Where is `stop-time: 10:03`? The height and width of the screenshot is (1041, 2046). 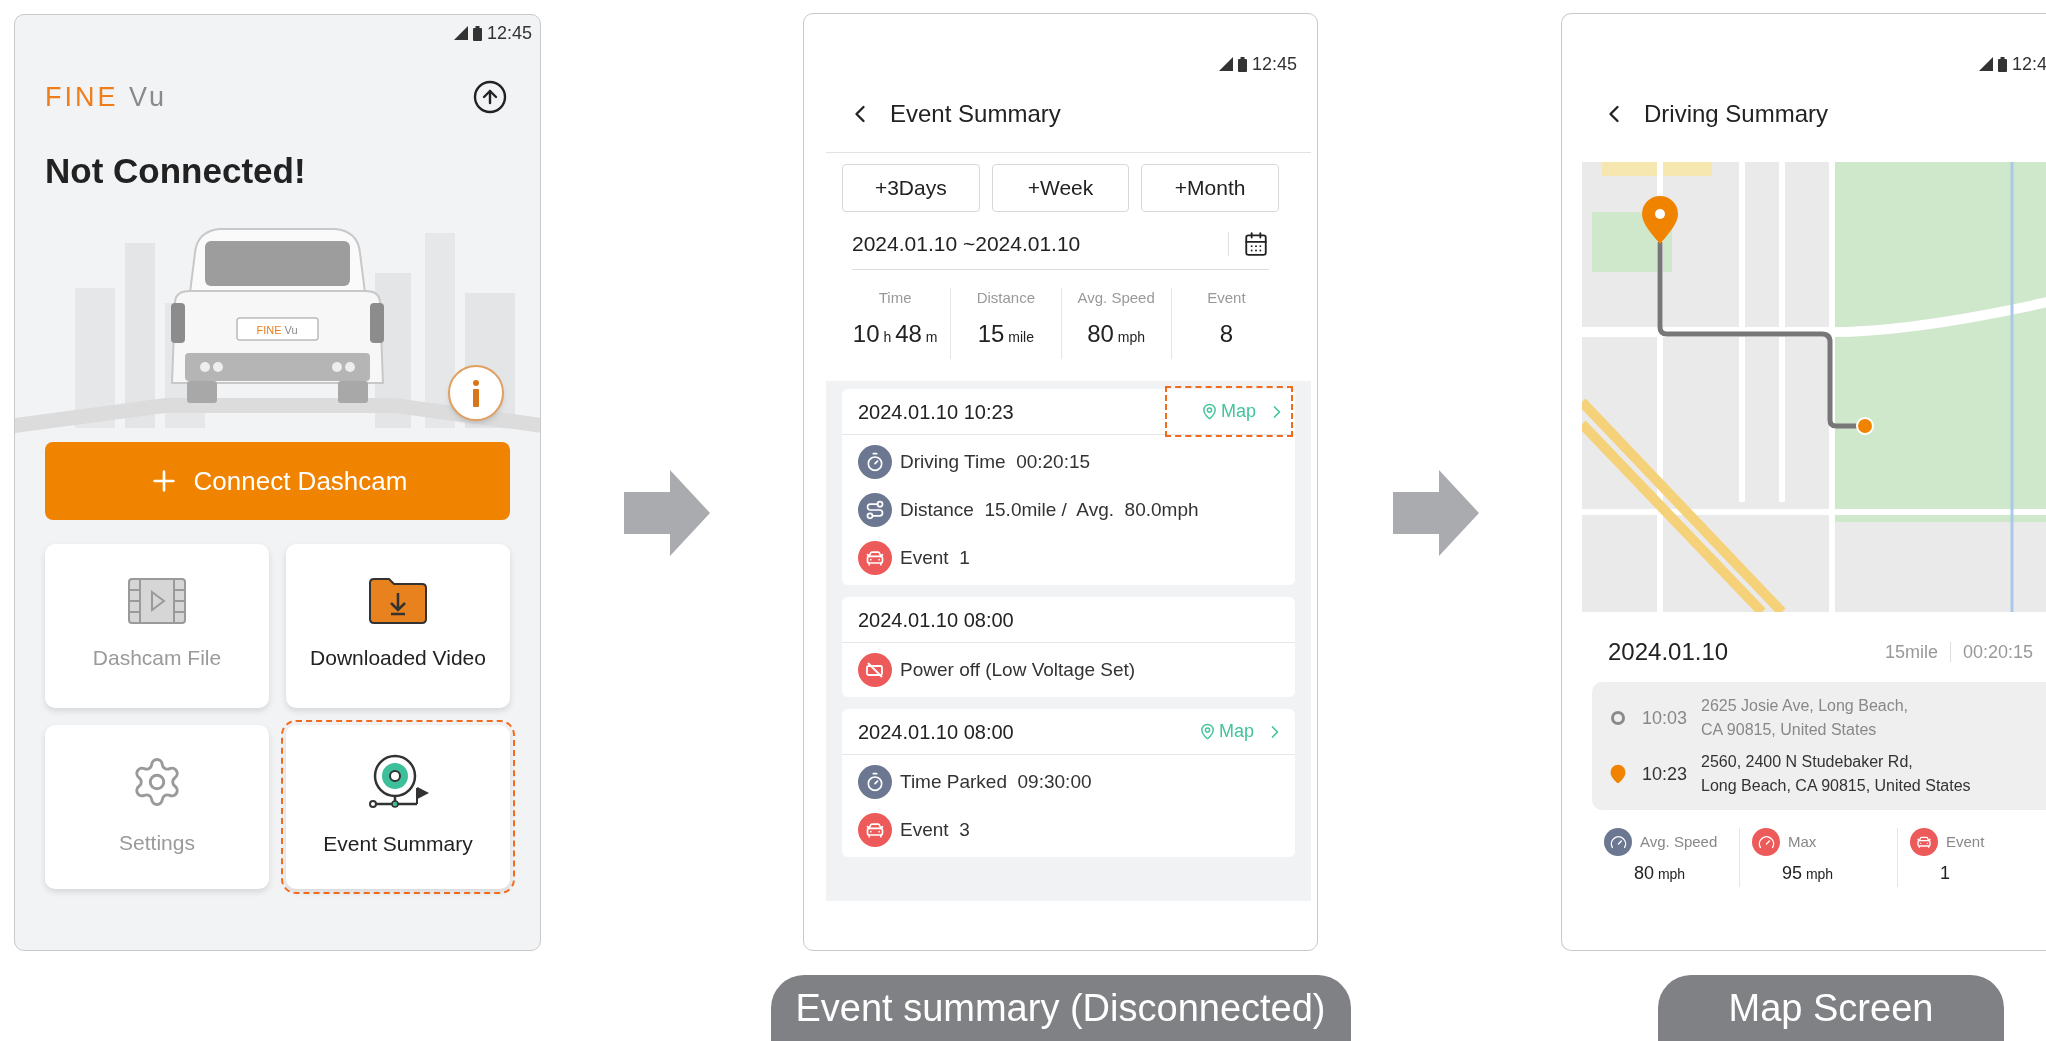
stop-time: 10:03 is located at coordinates (1665, 718).